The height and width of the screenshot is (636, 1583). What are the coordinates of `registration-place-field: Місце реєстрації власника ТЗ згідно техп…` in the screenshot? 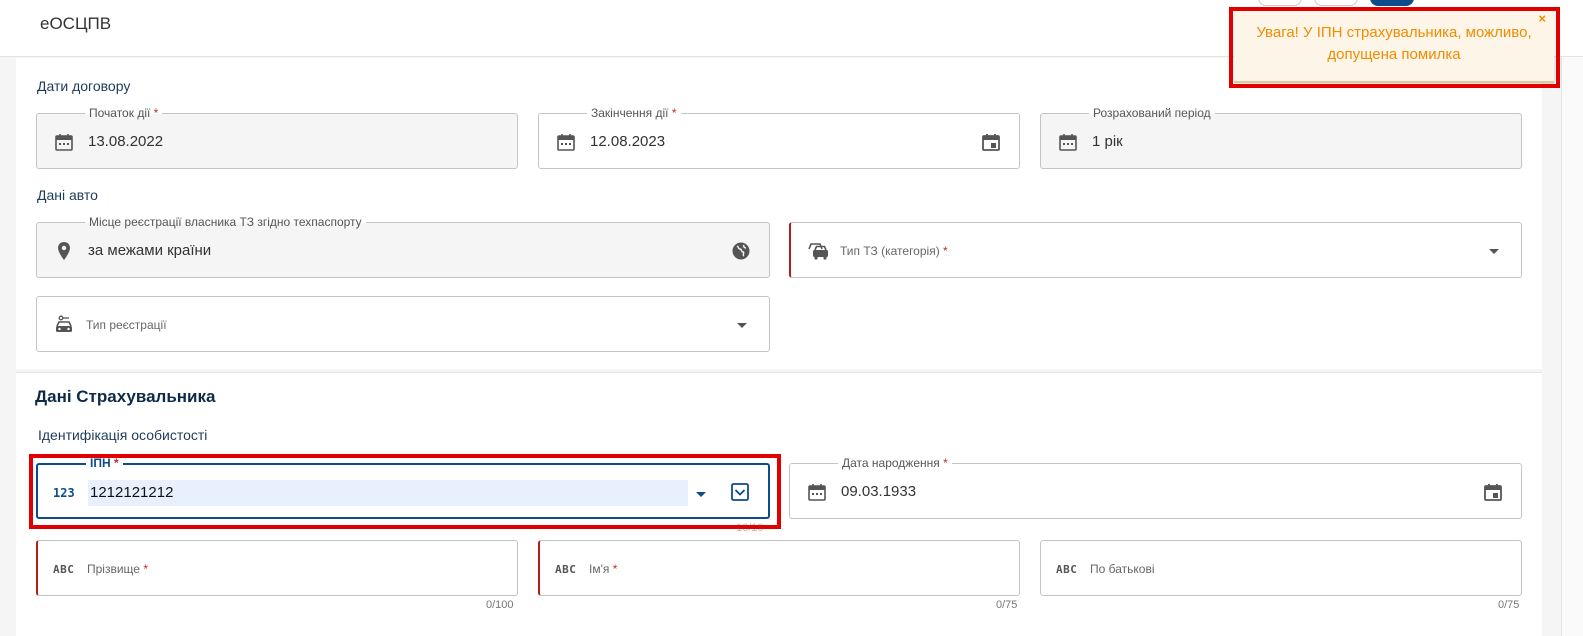 It's located at (403, 246).